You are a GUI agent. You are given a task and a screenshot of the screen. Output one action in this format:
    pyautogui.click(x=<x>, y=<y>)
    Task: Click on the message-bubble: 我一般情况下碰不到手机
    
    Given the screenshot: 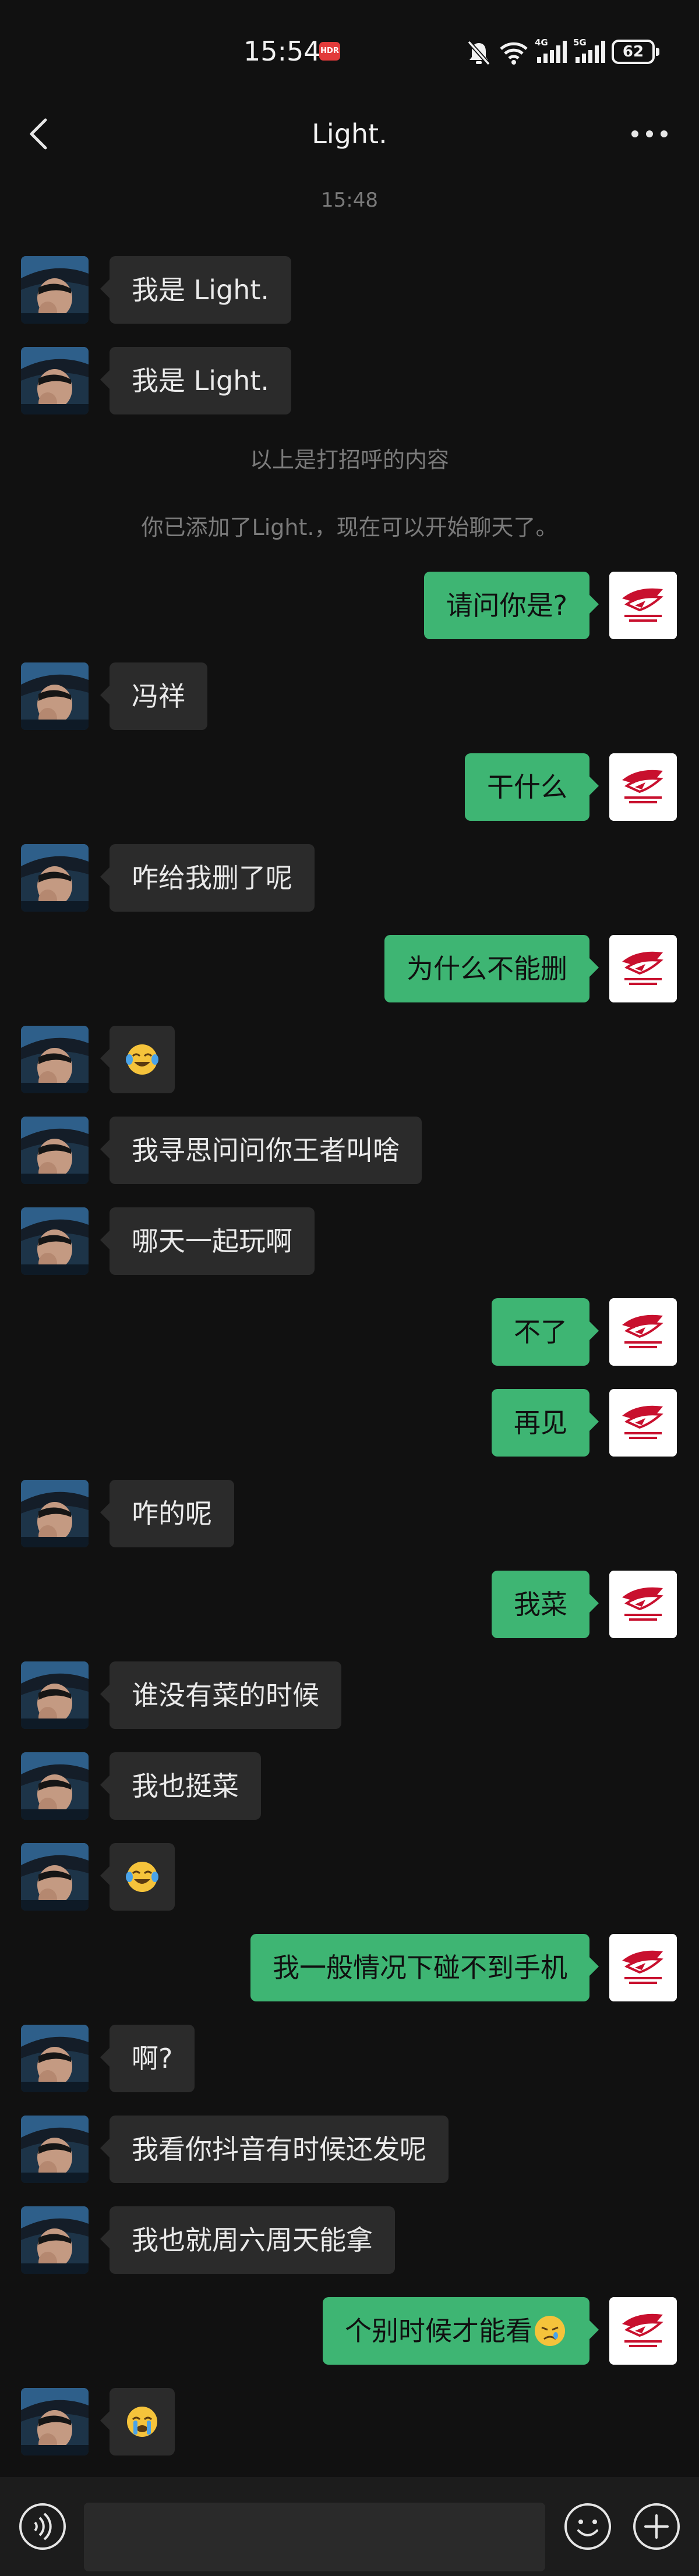 What is the action you would take?
    pyautogui.click(x=424, y=1967)
    